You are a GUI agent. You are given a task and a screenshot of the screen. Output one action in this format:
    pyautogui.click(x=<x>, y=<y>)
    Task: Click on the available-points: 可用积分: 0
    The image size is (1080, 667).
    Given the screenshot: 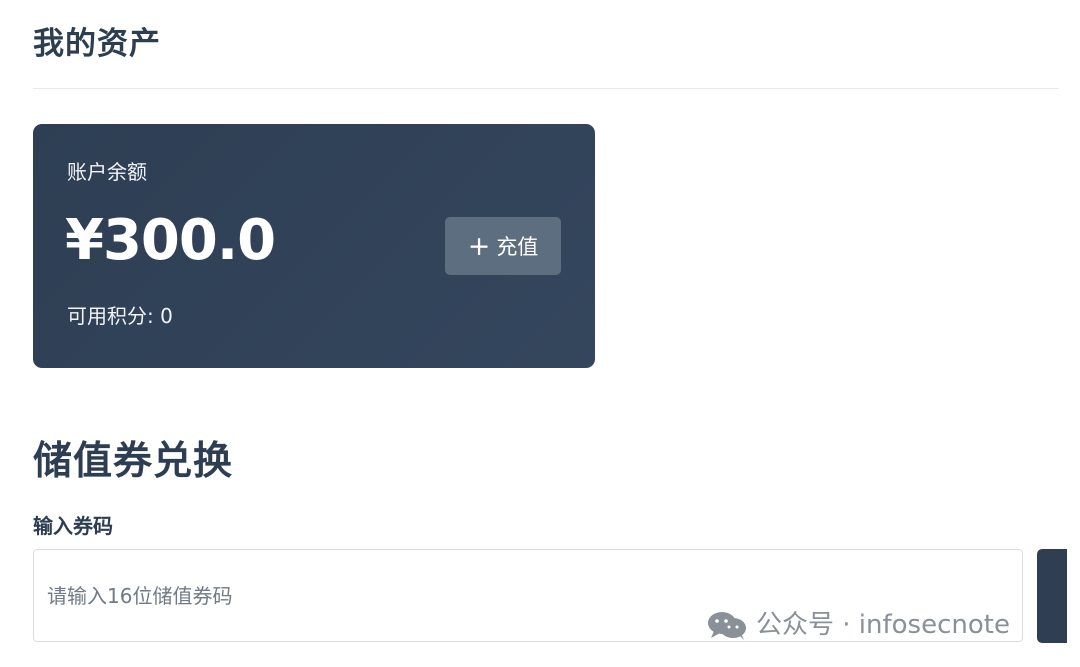 What is the action you would take?
    pyautogui.click(x=120, y=316)
    